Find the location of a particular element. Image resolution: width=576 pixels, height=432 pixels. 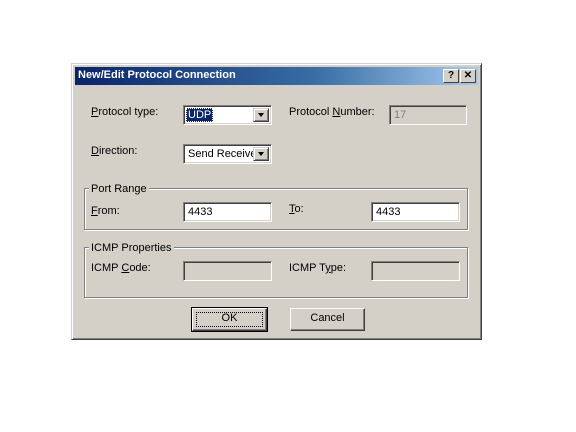

direction-dropdown-arrow is located at coordinates (261, 154).